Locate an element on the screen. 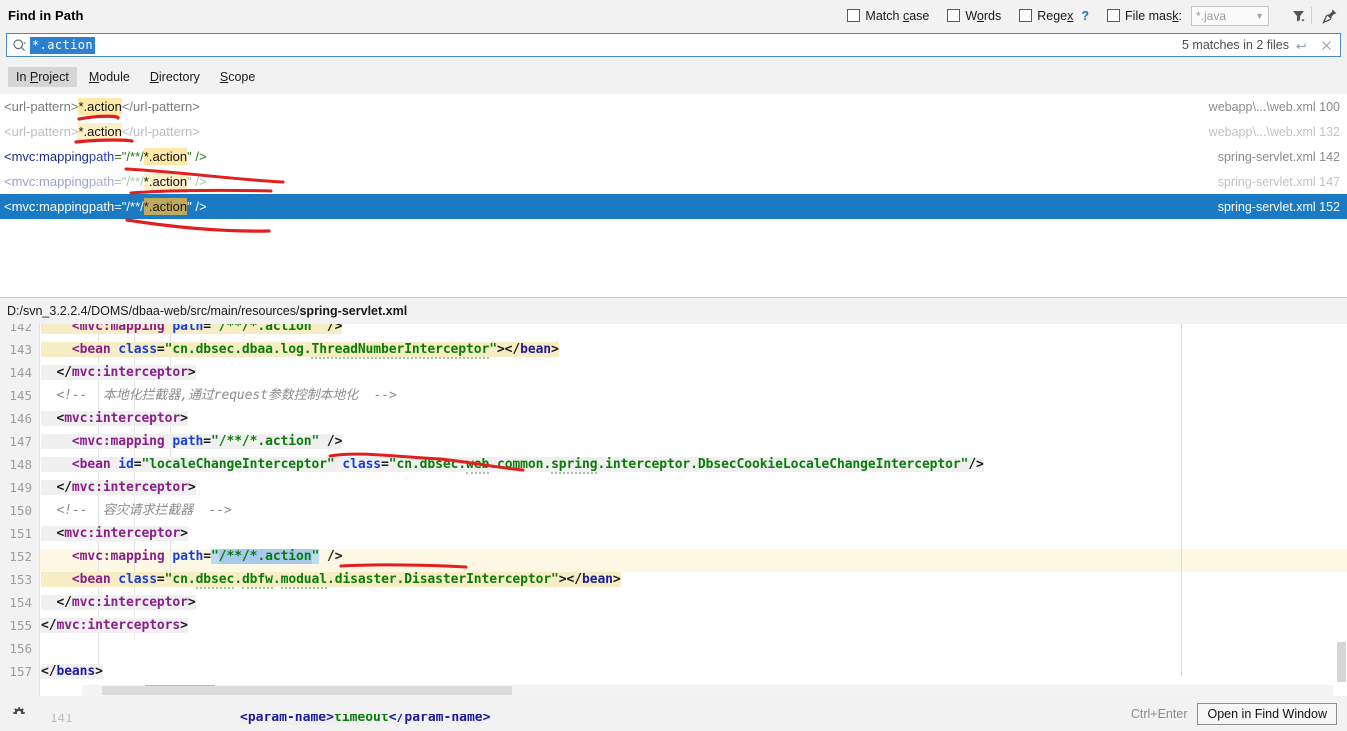  code-line-145: <!-- 本地化拦截器,通过request参数控制本地化 --> is located at coordinates (219, 395).